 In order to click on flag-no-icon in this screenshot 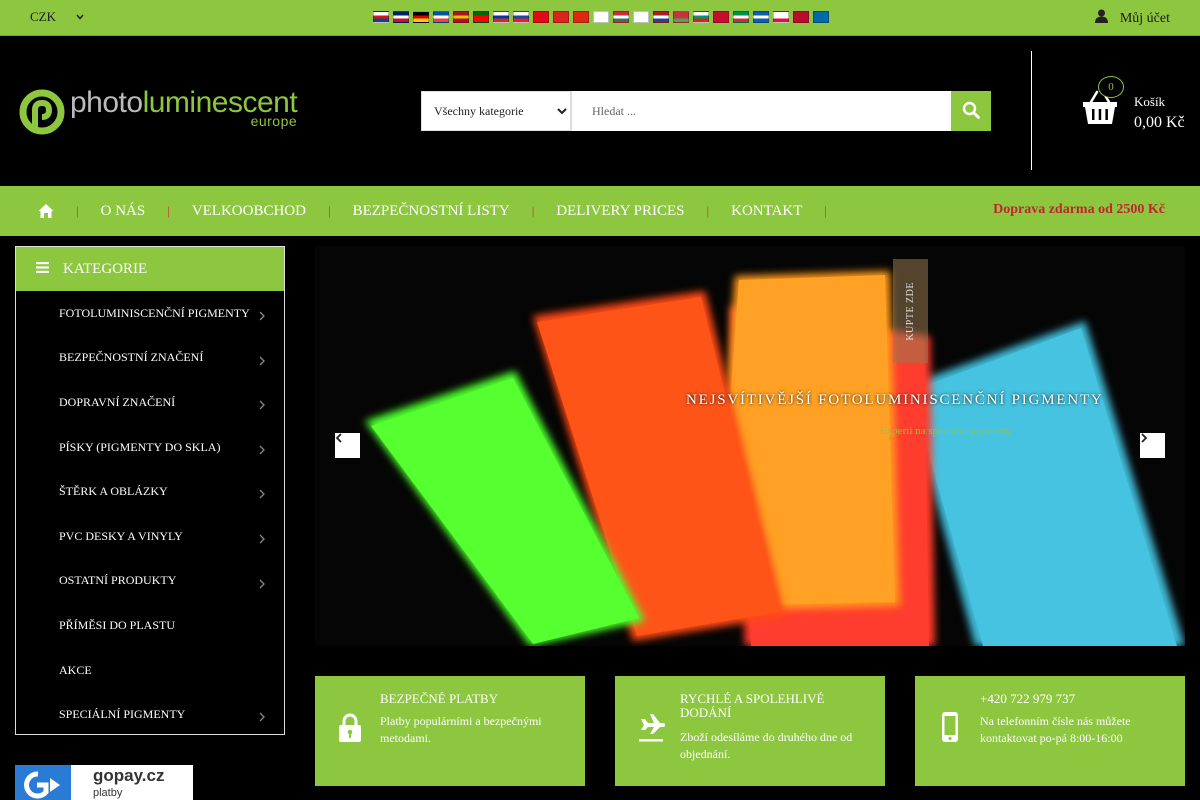, I will do `click(801, 17)`.